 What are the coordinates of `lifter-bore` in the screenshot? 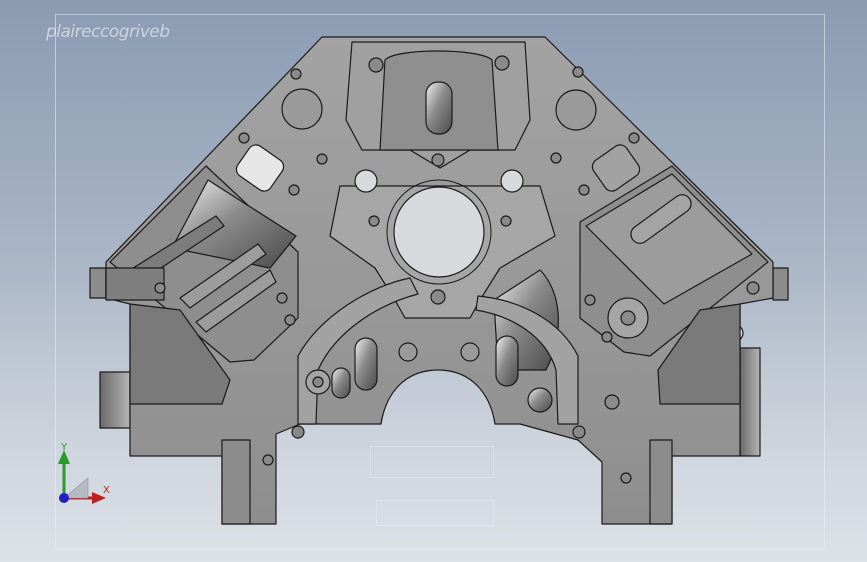 It's located at (439, 108).